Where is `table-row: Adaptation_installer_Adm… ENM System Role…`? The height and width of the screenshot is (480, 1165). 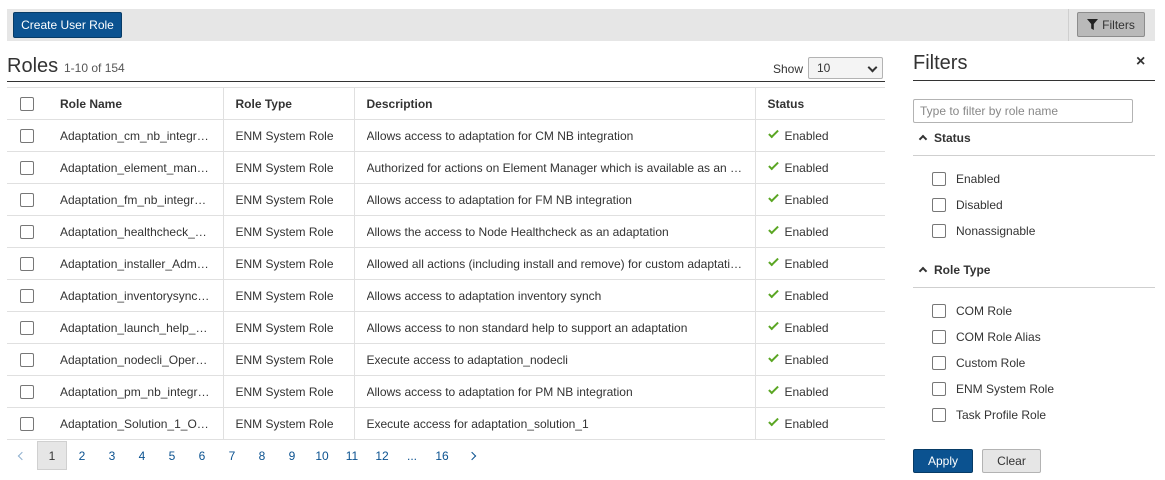 table-row: Adaptation_installer_Adm… ENM System Role… is located at coordinates (446, 263).